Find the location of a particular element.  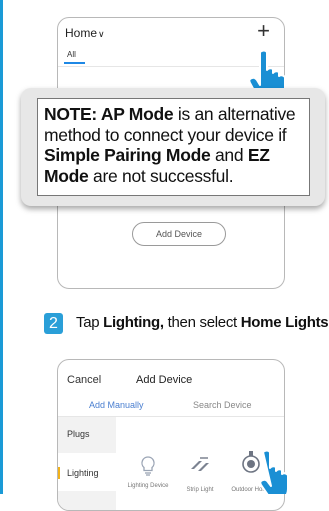

screen-title: Add Device is located at coordinates (164, 380).